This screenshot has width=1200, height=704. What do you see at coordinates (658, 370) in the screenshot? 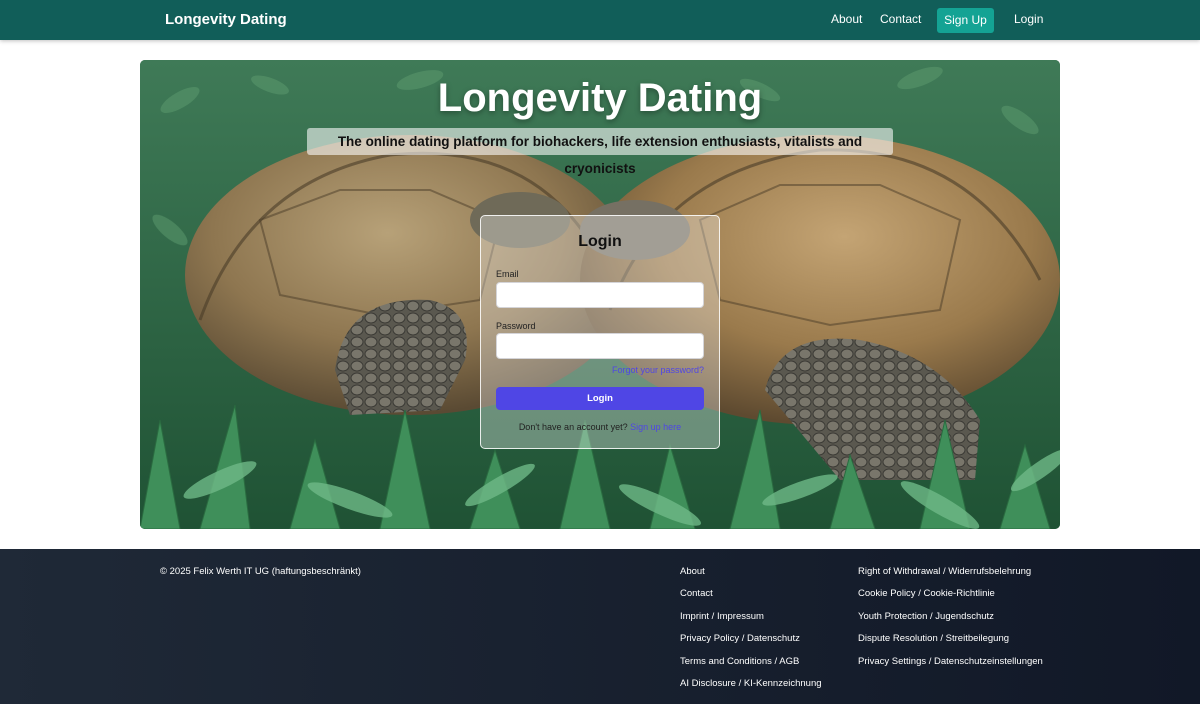
I see `forgot-password-link: Forgot your password?` at bounding box center [658, 370].